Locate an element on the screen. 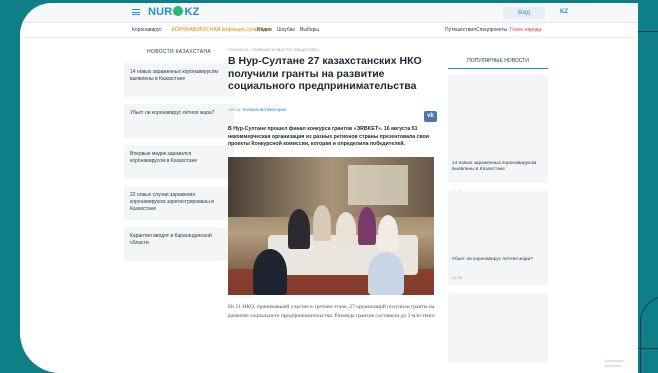 Image resolution: width=658 pixels, height=373 pixels. author-label: Автор: is located at coordinates (235, 109).